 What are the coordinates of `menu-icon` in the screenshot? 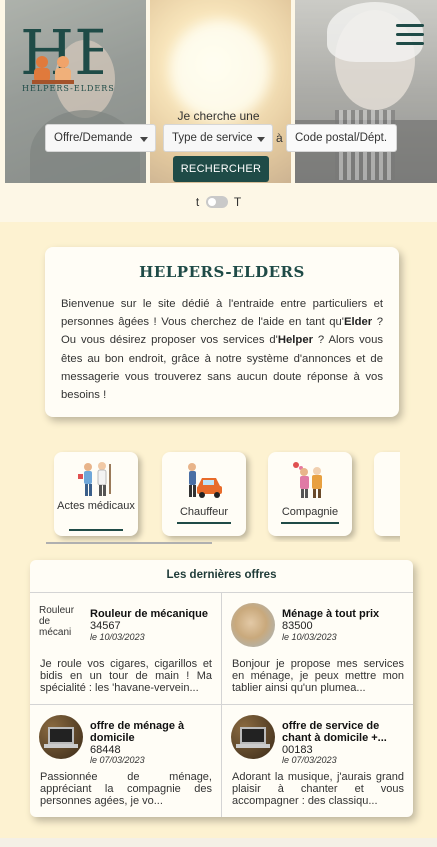 It's located at (410, 36).